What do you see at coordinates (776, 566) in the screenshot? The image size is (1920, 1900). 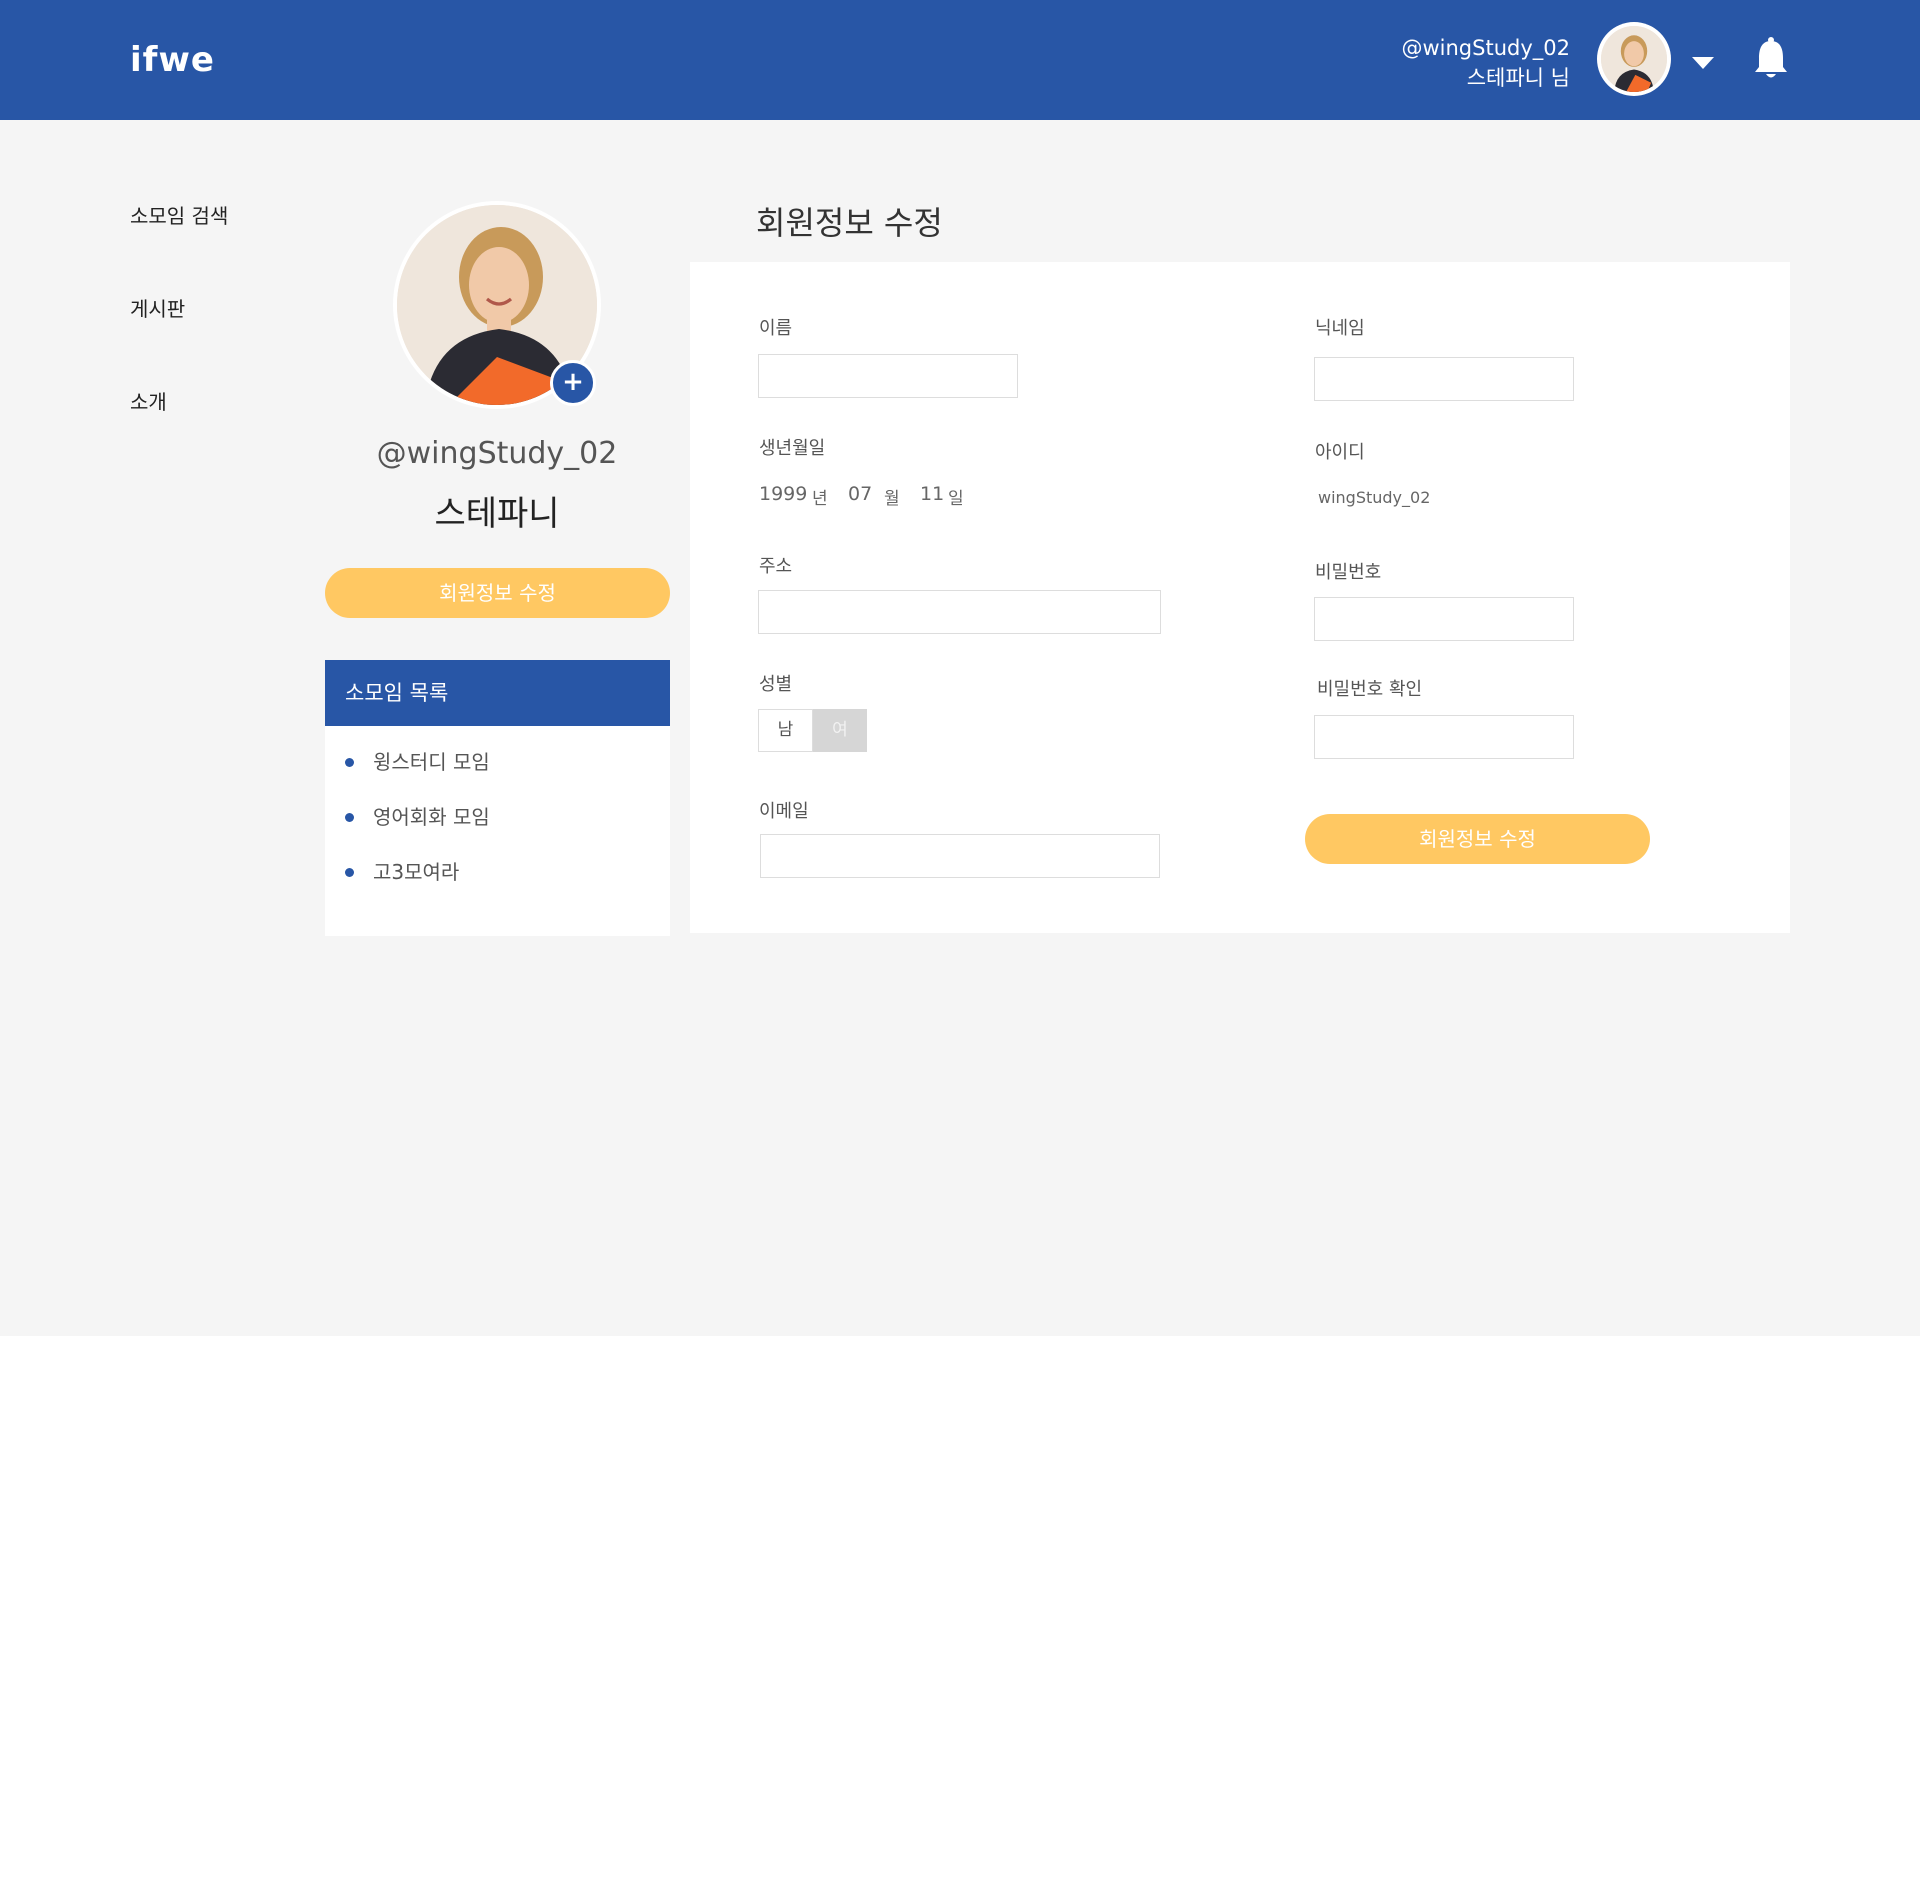 I see `address-label: 주소` at bounding box center [776, 566].